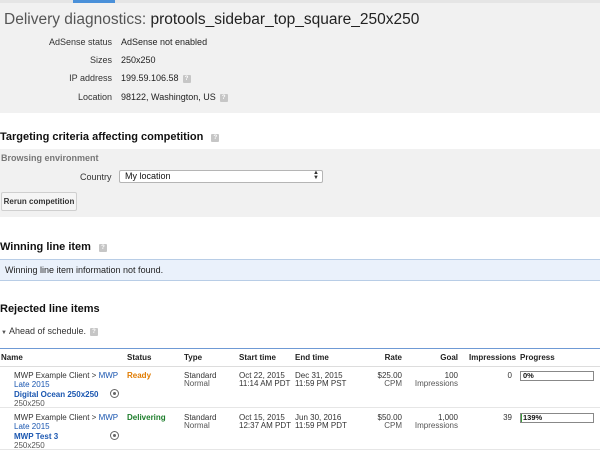 Image resolution: width=600 pixels, height=453 pixels. I want to click on info-value: AdSense not enabled, so click(164, 42).